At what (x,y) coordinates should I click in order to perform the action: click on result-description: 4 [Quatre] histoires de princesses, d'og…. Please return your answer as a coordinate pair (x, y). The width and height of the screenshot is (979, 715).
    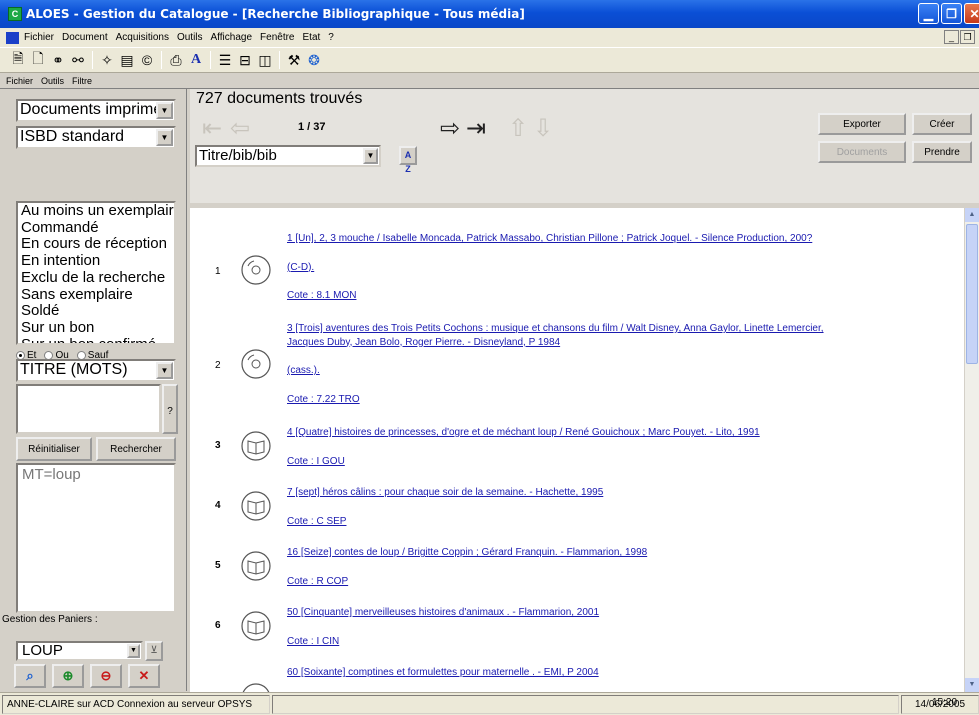
    Looking at the image, I should click on (622, 433).